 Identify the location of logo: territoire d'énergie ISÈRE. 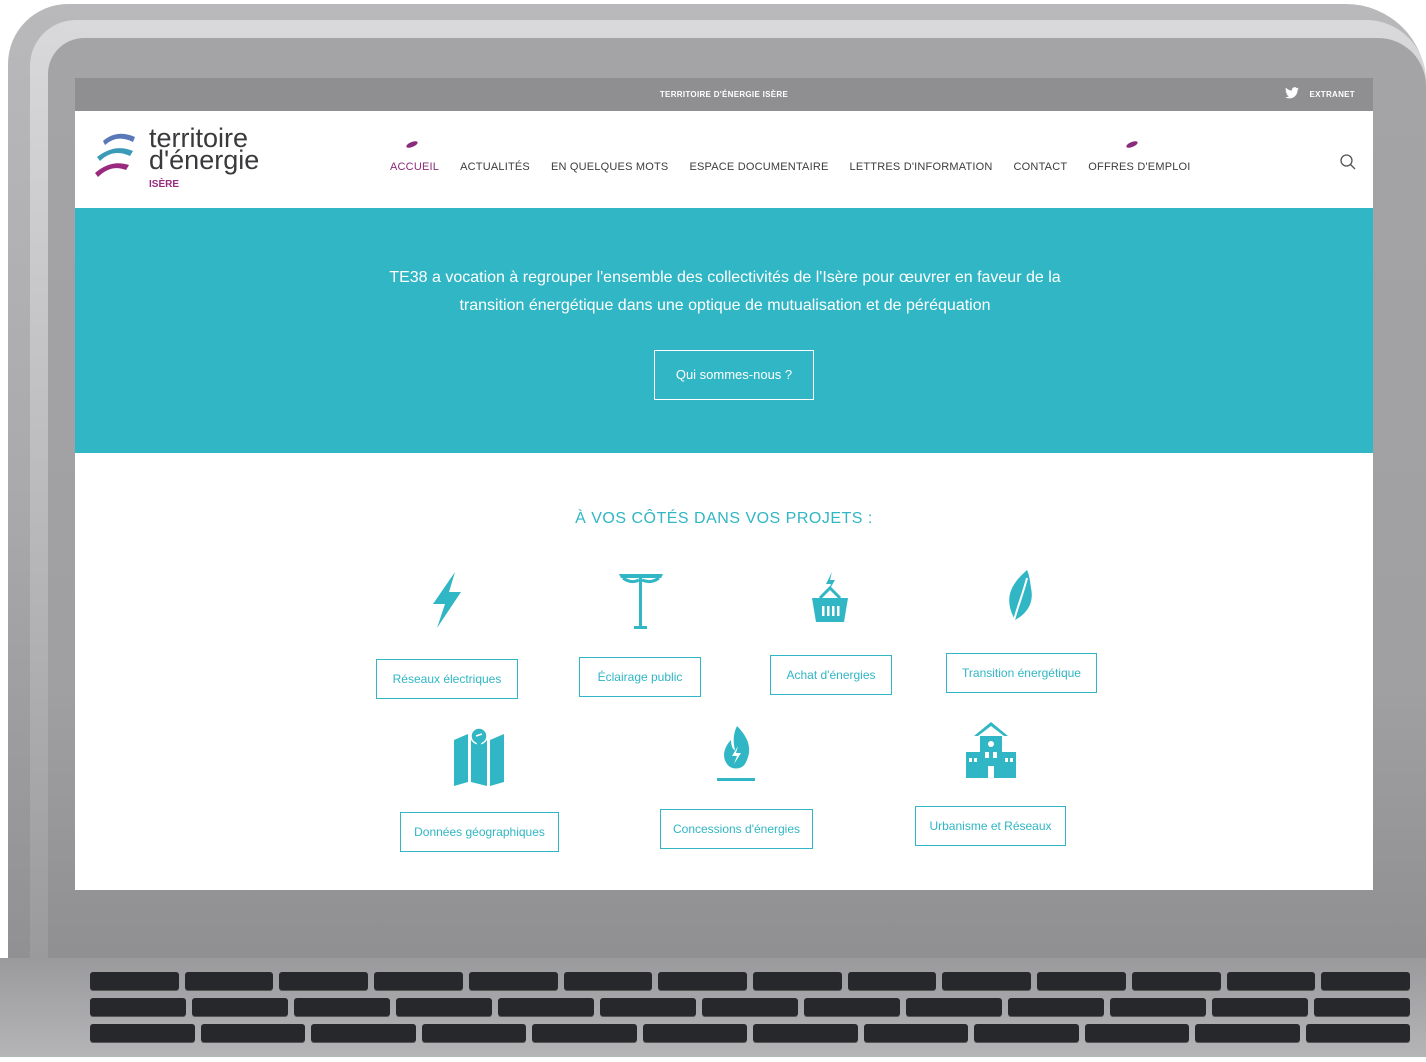
(178, 161).